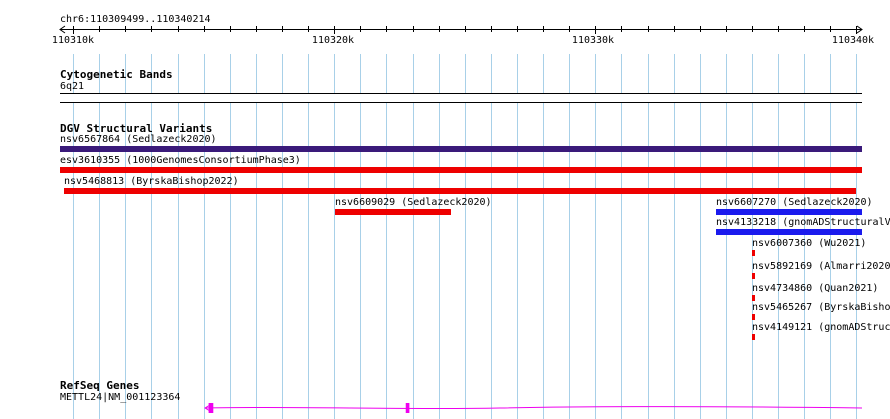 The height and width of the screenshot is (419, 890). Describe the element at coordinates (73, 40) in the screenshot. I see `ruler-tick-label: 110310k` at that location.